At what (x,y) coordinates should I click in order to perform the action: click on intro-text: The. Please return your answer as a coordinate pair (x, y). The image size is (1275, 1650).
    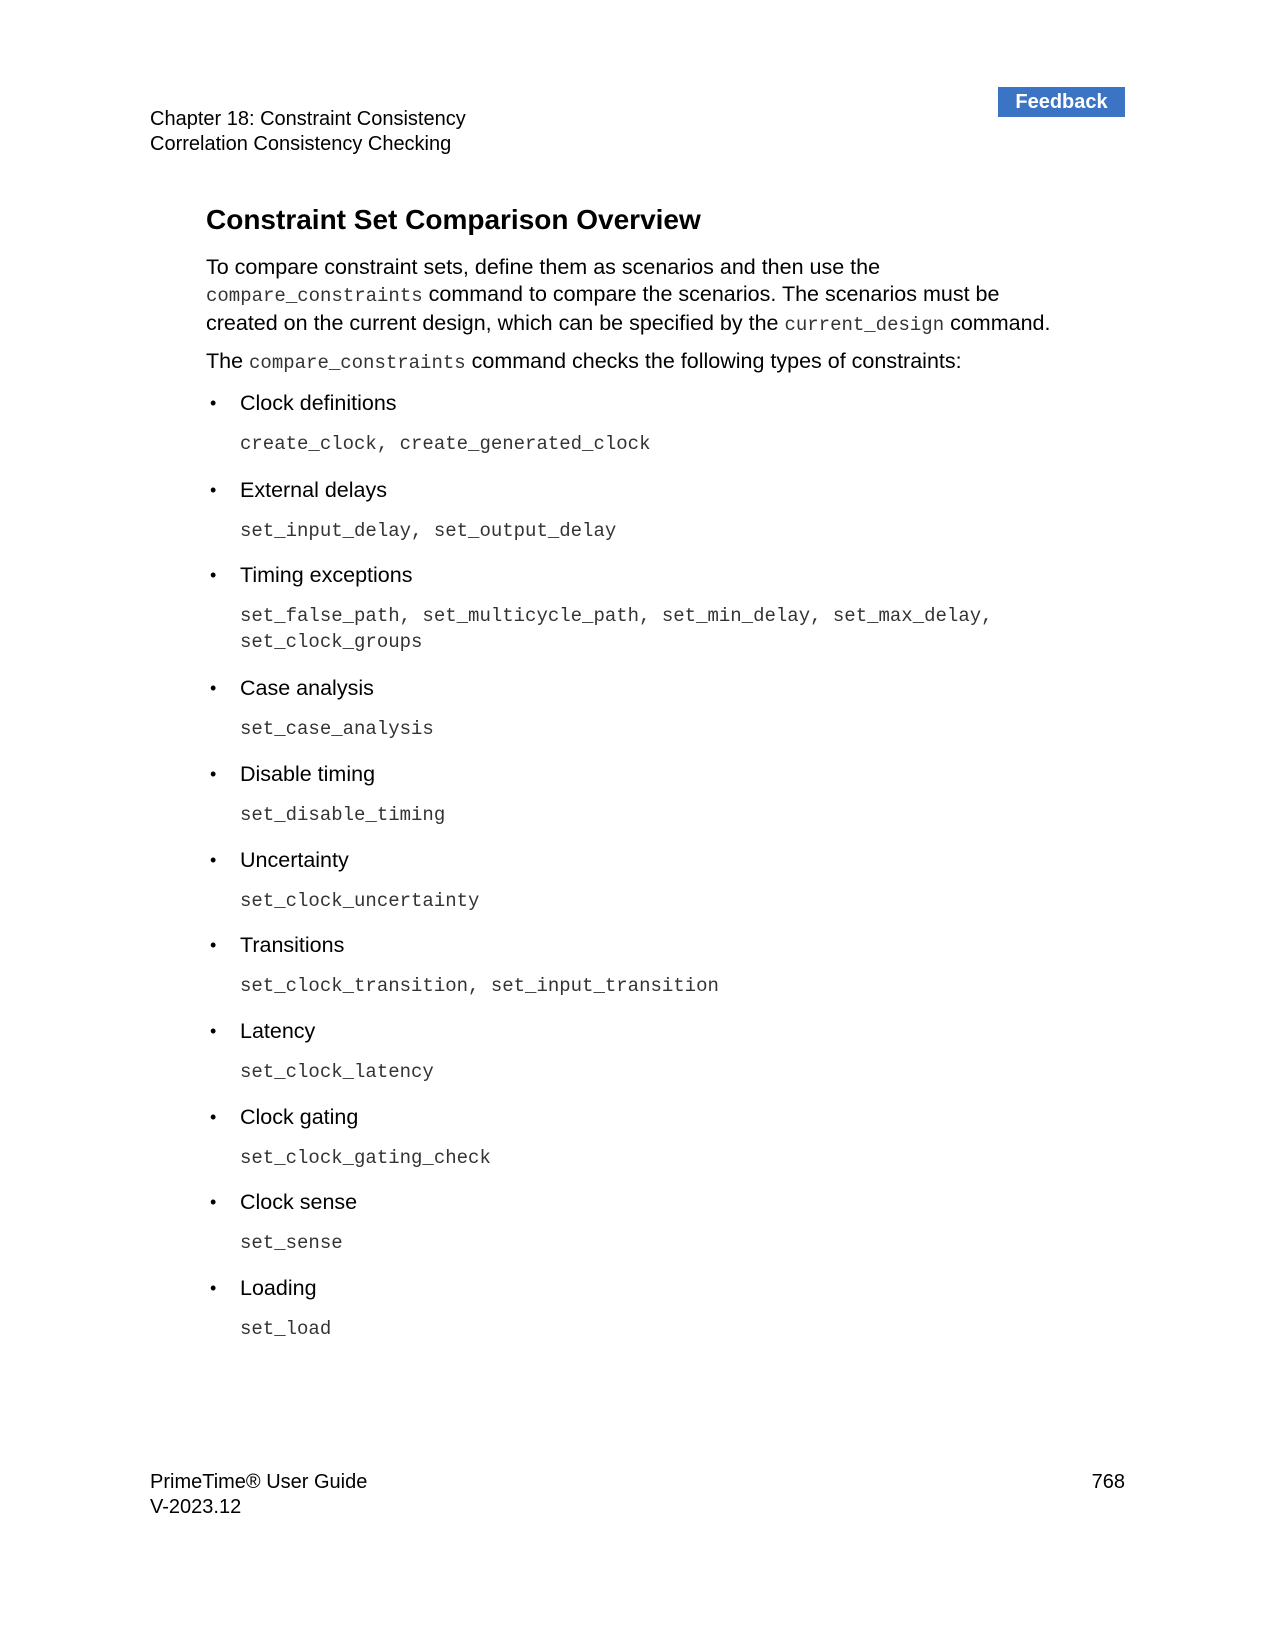
    Looking at the image, I should click on (228, 361).